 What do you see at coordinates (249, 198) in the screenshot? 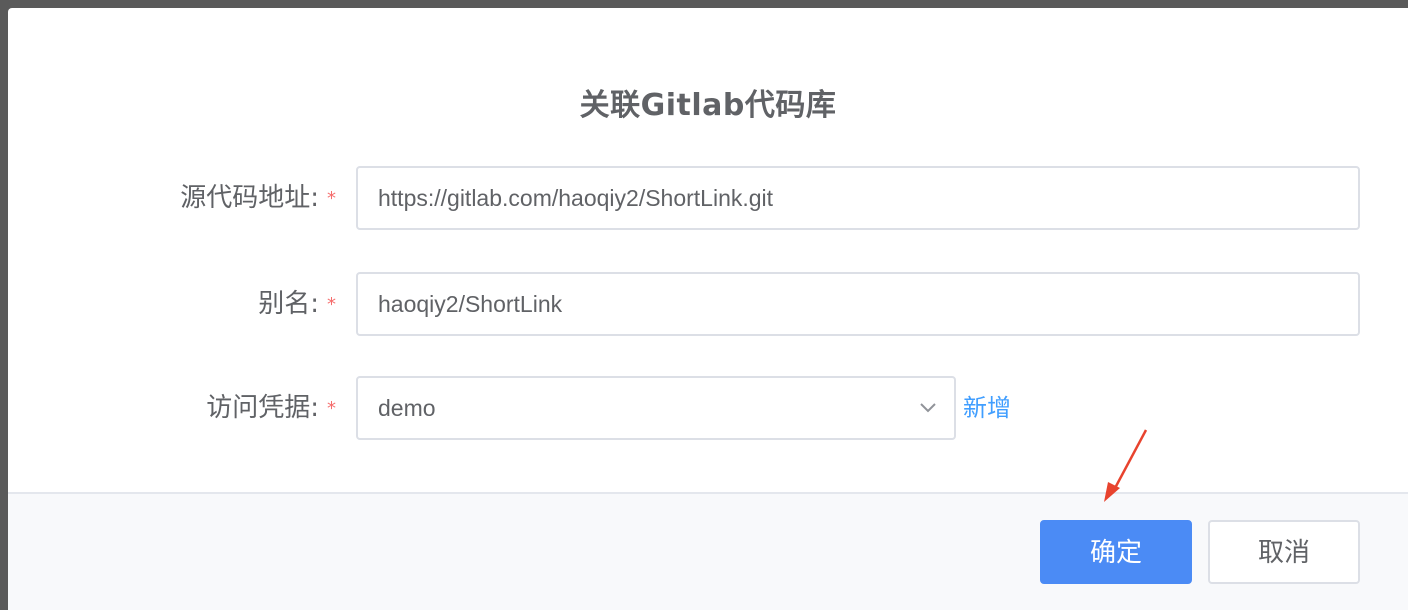
I see `source-url-label-text: 源代码地址:` at bounding box center [249, 198].